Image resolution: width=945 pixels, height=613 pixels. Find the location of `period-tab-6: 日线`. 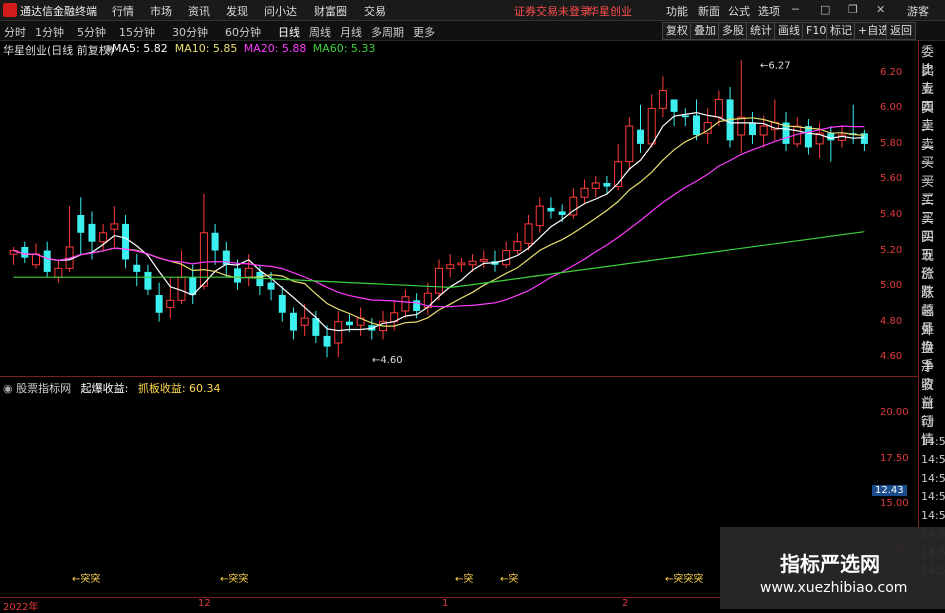

period-tab-6: 日线 is located at coordinates (289, 32).